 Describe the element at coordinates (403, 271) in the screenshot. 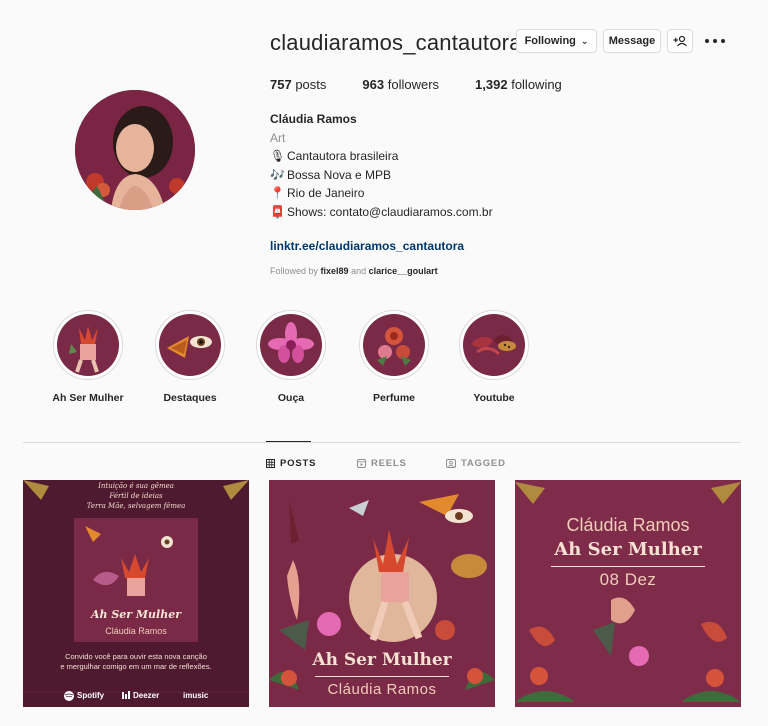

I see `followed-by-user: clarice__goulart` at that location.